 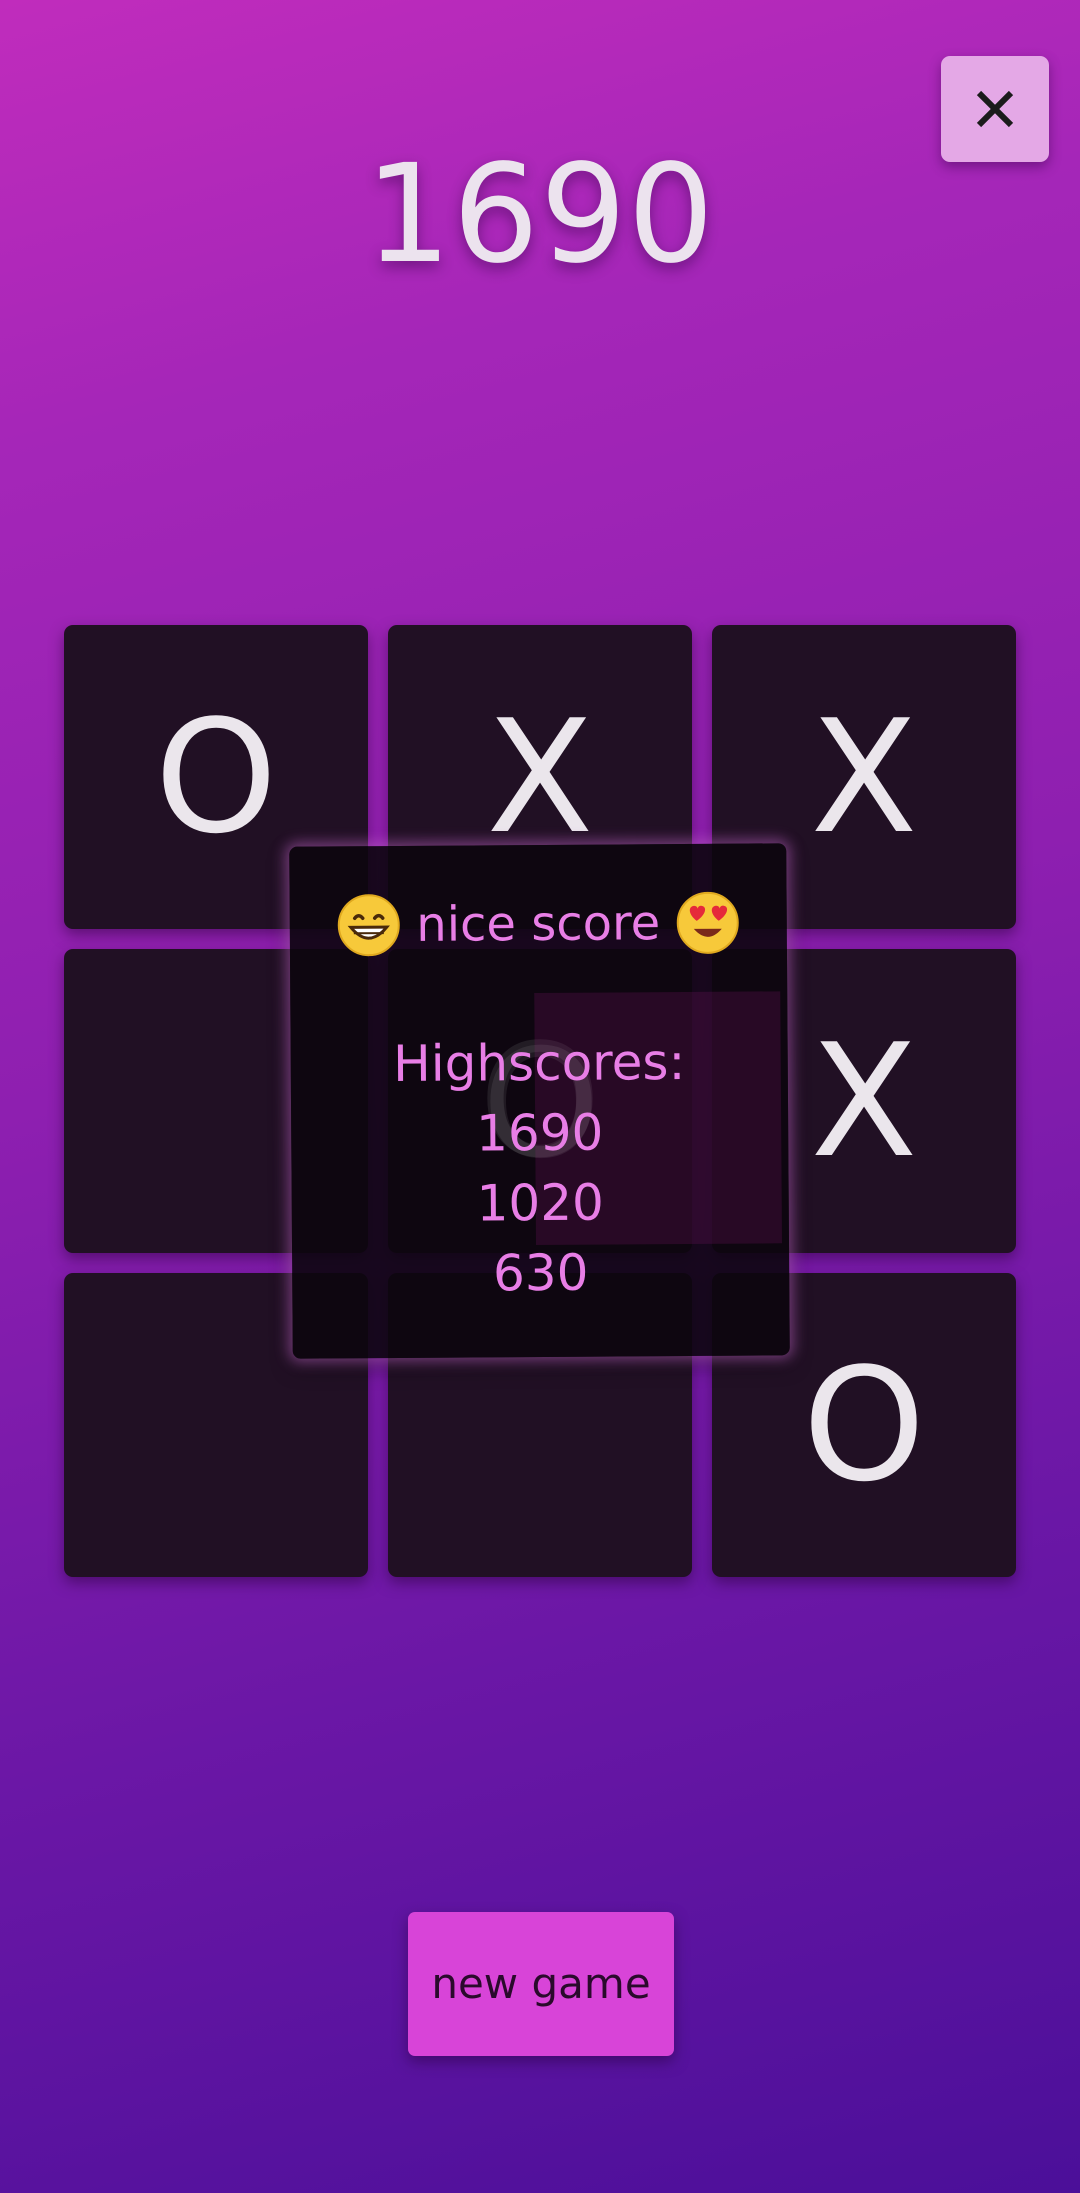 I want to click on highscores-label: Highscores:, so click(x=539, y=1063).